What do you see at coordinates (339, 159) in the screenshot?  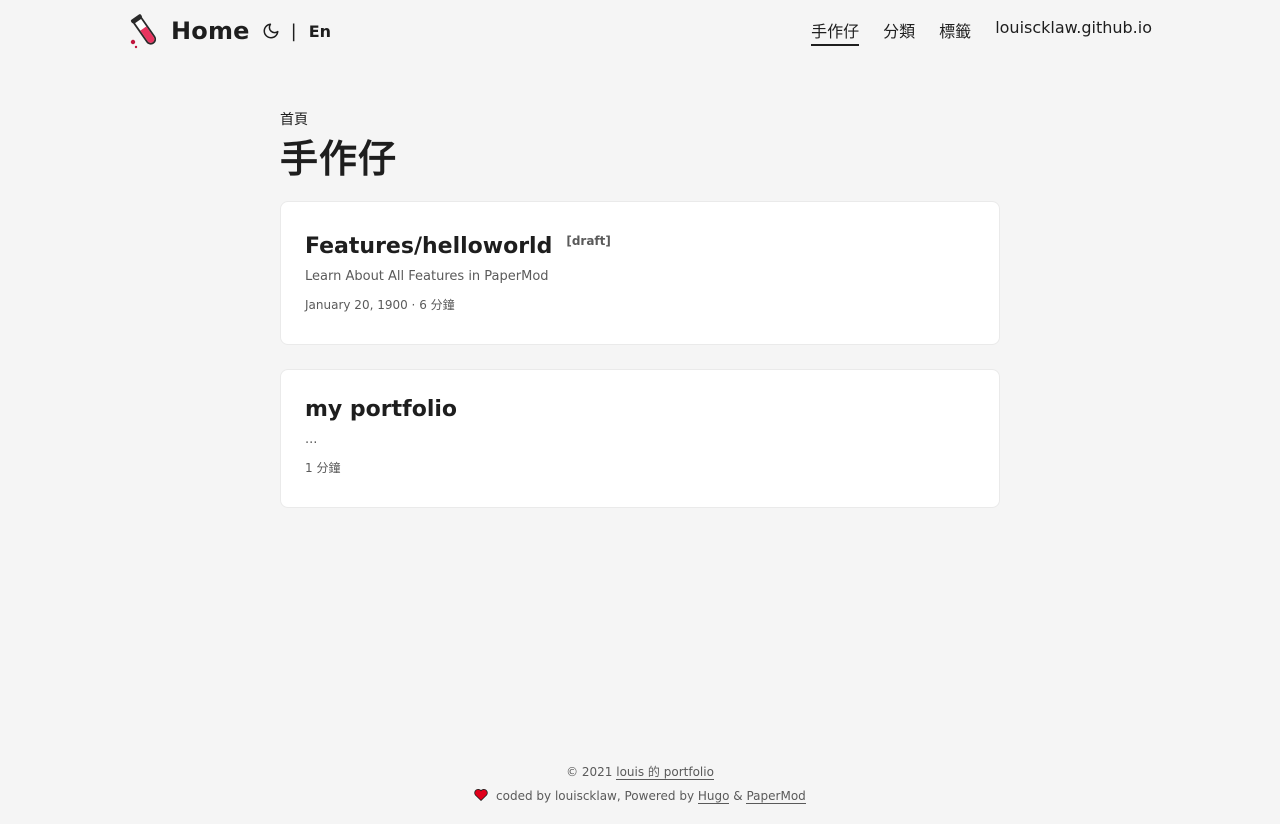 I see `page-title: 手作仔` at bounding box center [339, 159].